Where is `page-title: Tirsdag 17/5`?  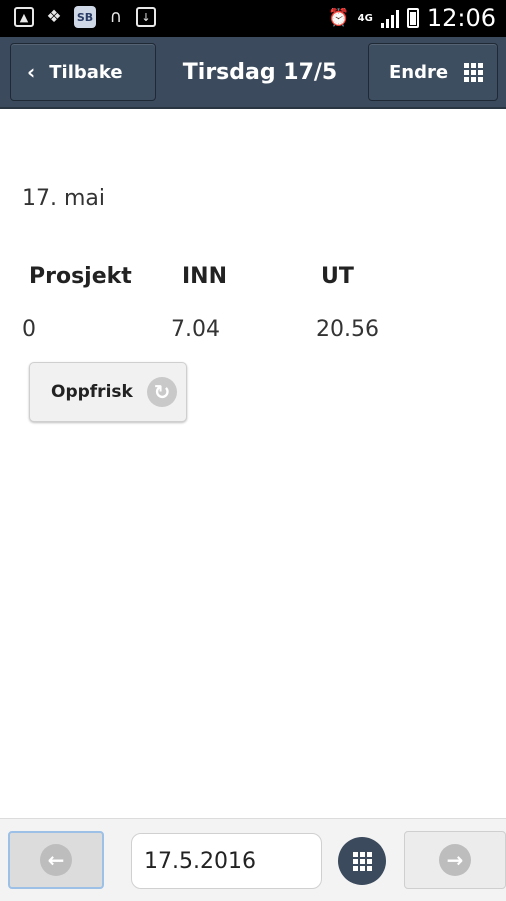 page-title: Tirsdag 17/5 is located at coordinates (260, 72).